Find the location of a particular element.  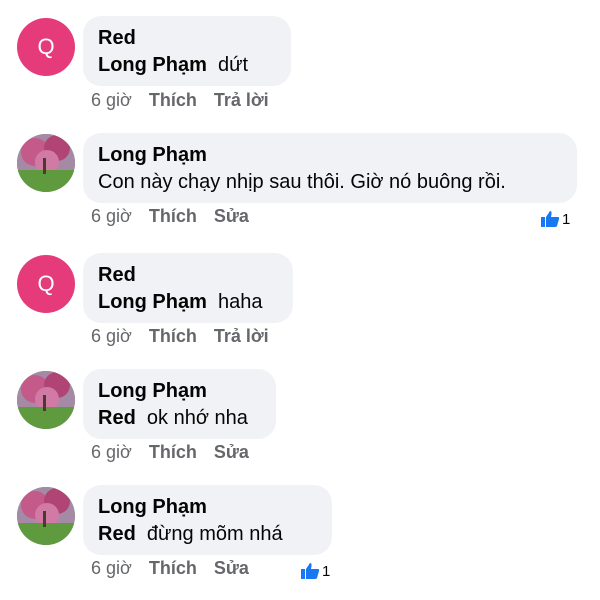

comment-text: ok nhớ nha is located at coordinates (197, 418).